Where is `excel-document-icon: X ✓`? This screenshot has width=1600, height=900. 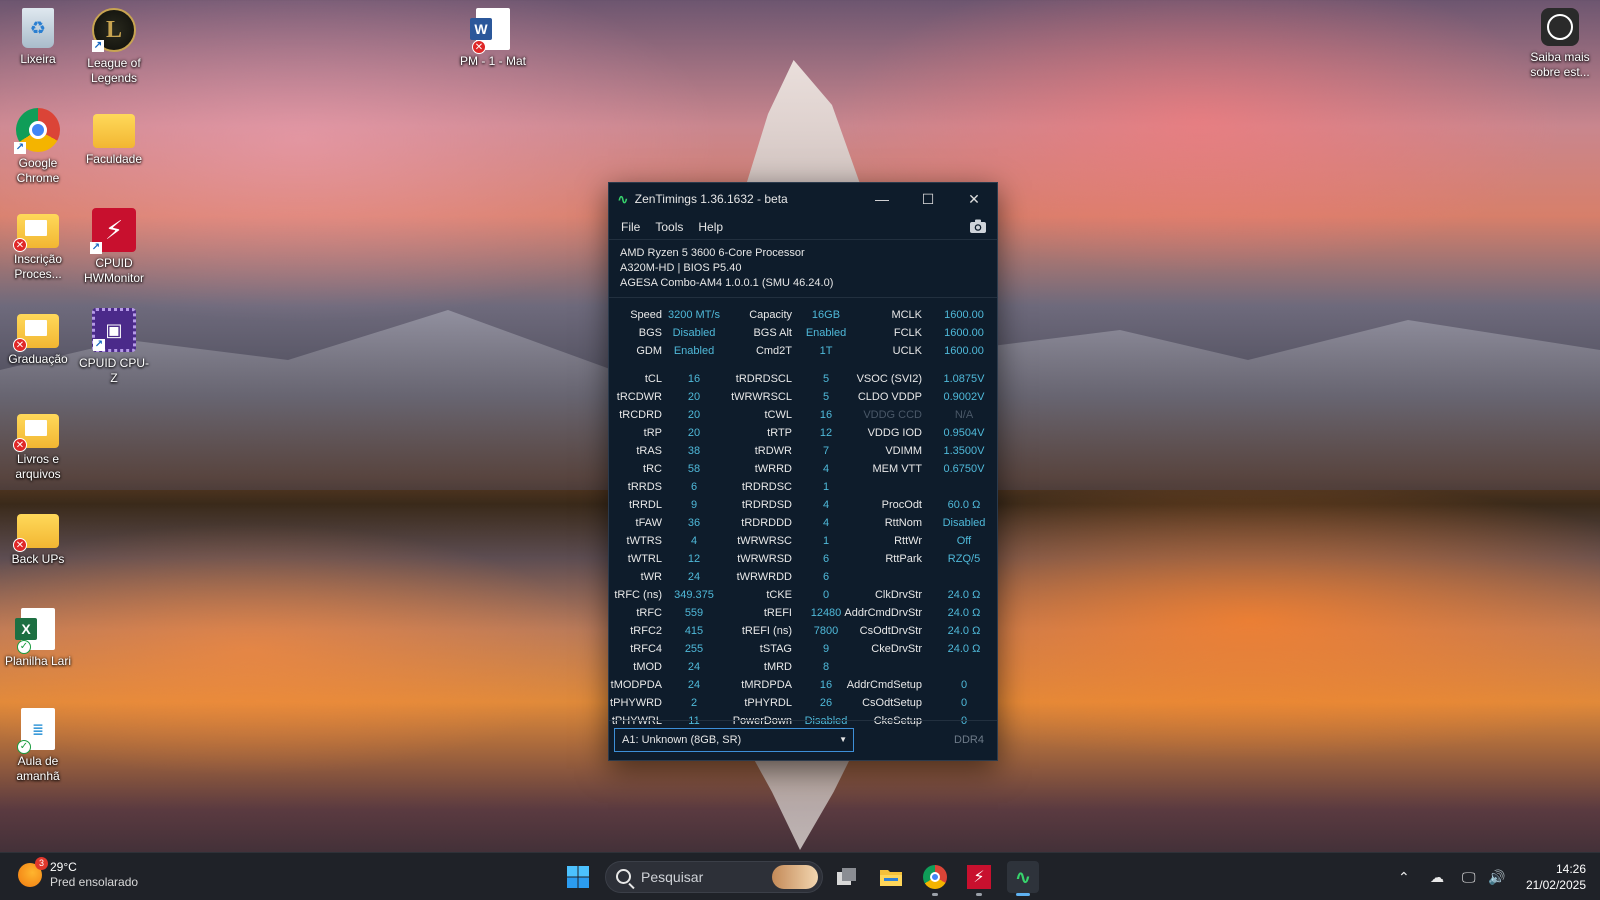
excel-document-icon: X ✓ is located at coordinates (35, 631).